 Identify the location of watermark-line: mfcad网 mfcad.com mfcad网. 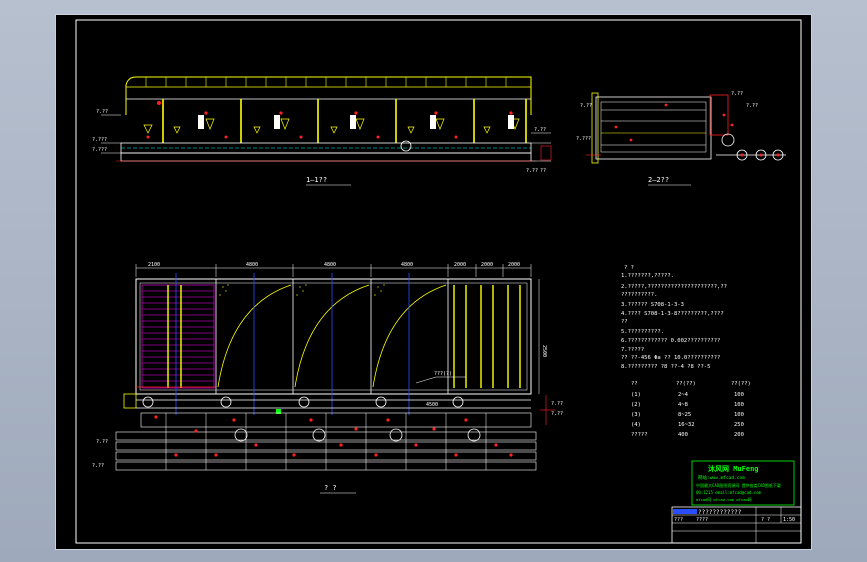
(724, 499).